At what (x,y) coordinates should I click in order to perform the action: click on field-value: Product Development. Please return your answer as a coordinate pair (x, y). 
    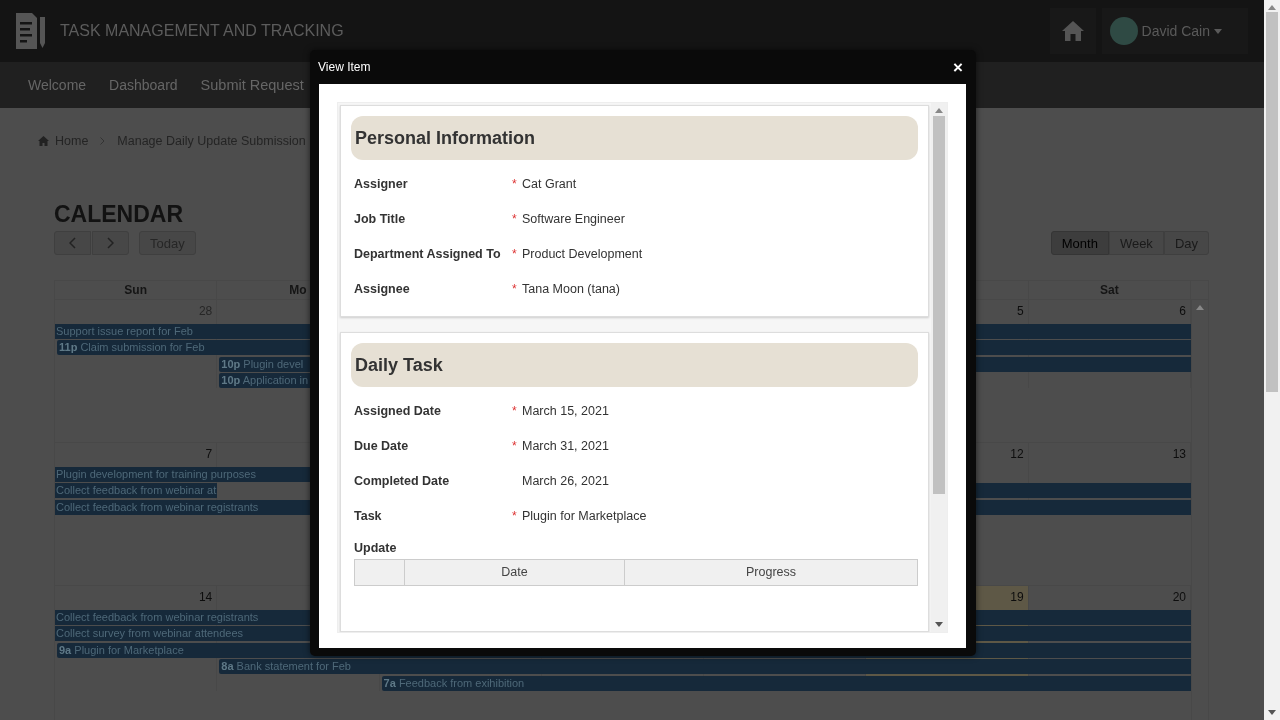
    Looking at the image, I should click on (582, 253).